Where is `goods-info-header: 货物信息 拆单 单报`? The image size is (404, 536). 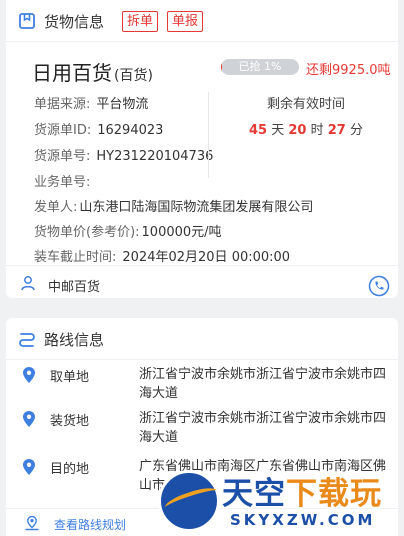 goods-info-header: 货物信息 拆单 单报 is located at coordinates (202, 21).